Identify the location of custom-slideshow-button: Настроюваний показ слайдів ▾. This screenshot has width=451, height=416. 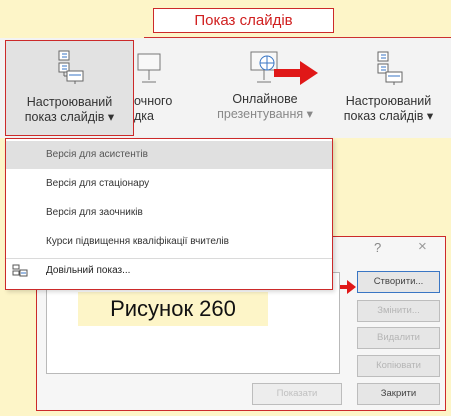
(69, 88).